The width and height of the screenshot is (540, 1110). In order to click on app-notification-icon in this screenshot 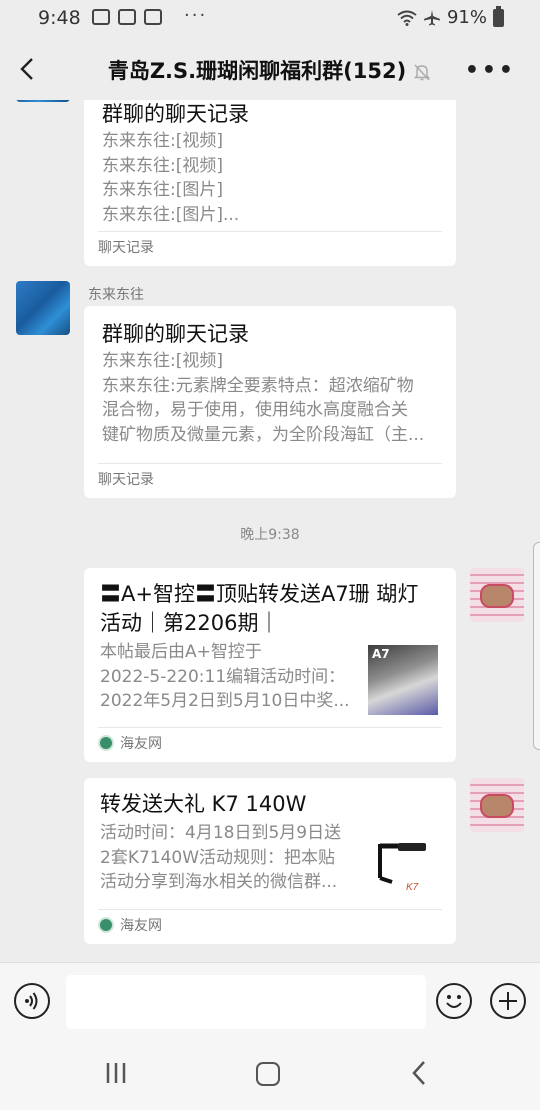, I will do `click(127, 17)`.